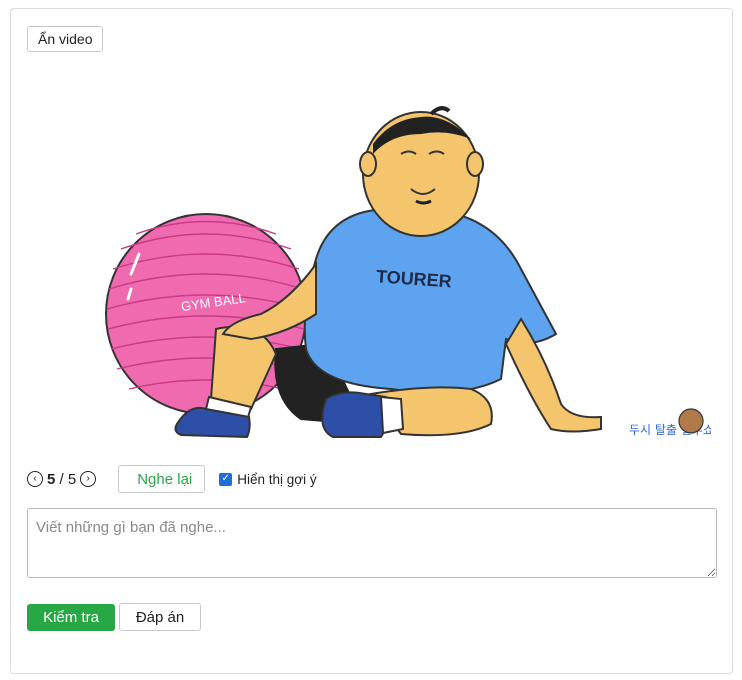  What do you see at coordinates (71, 617) in the screenshot?
I see `check-button: Kiểm tra` at bounding box center [71, 617].